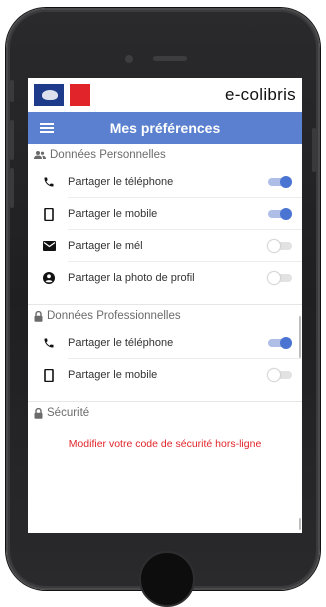 This screenshot has width=326, height=607. What do you see at coordinates (12, 188) in the screenshot?
I see `volume-down-button` at bounding box center [12, 188].